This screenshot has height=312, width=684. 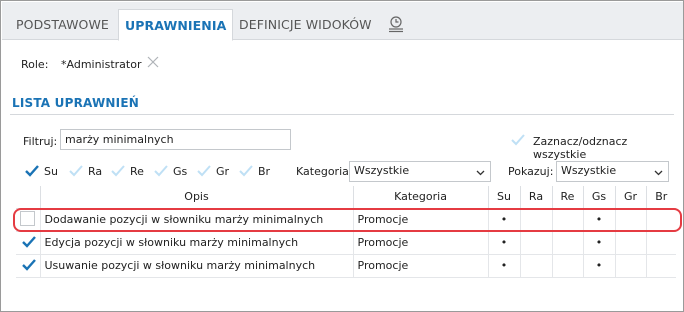 I want to click on perm-filter-label: Re, so click(x=137, y=171).